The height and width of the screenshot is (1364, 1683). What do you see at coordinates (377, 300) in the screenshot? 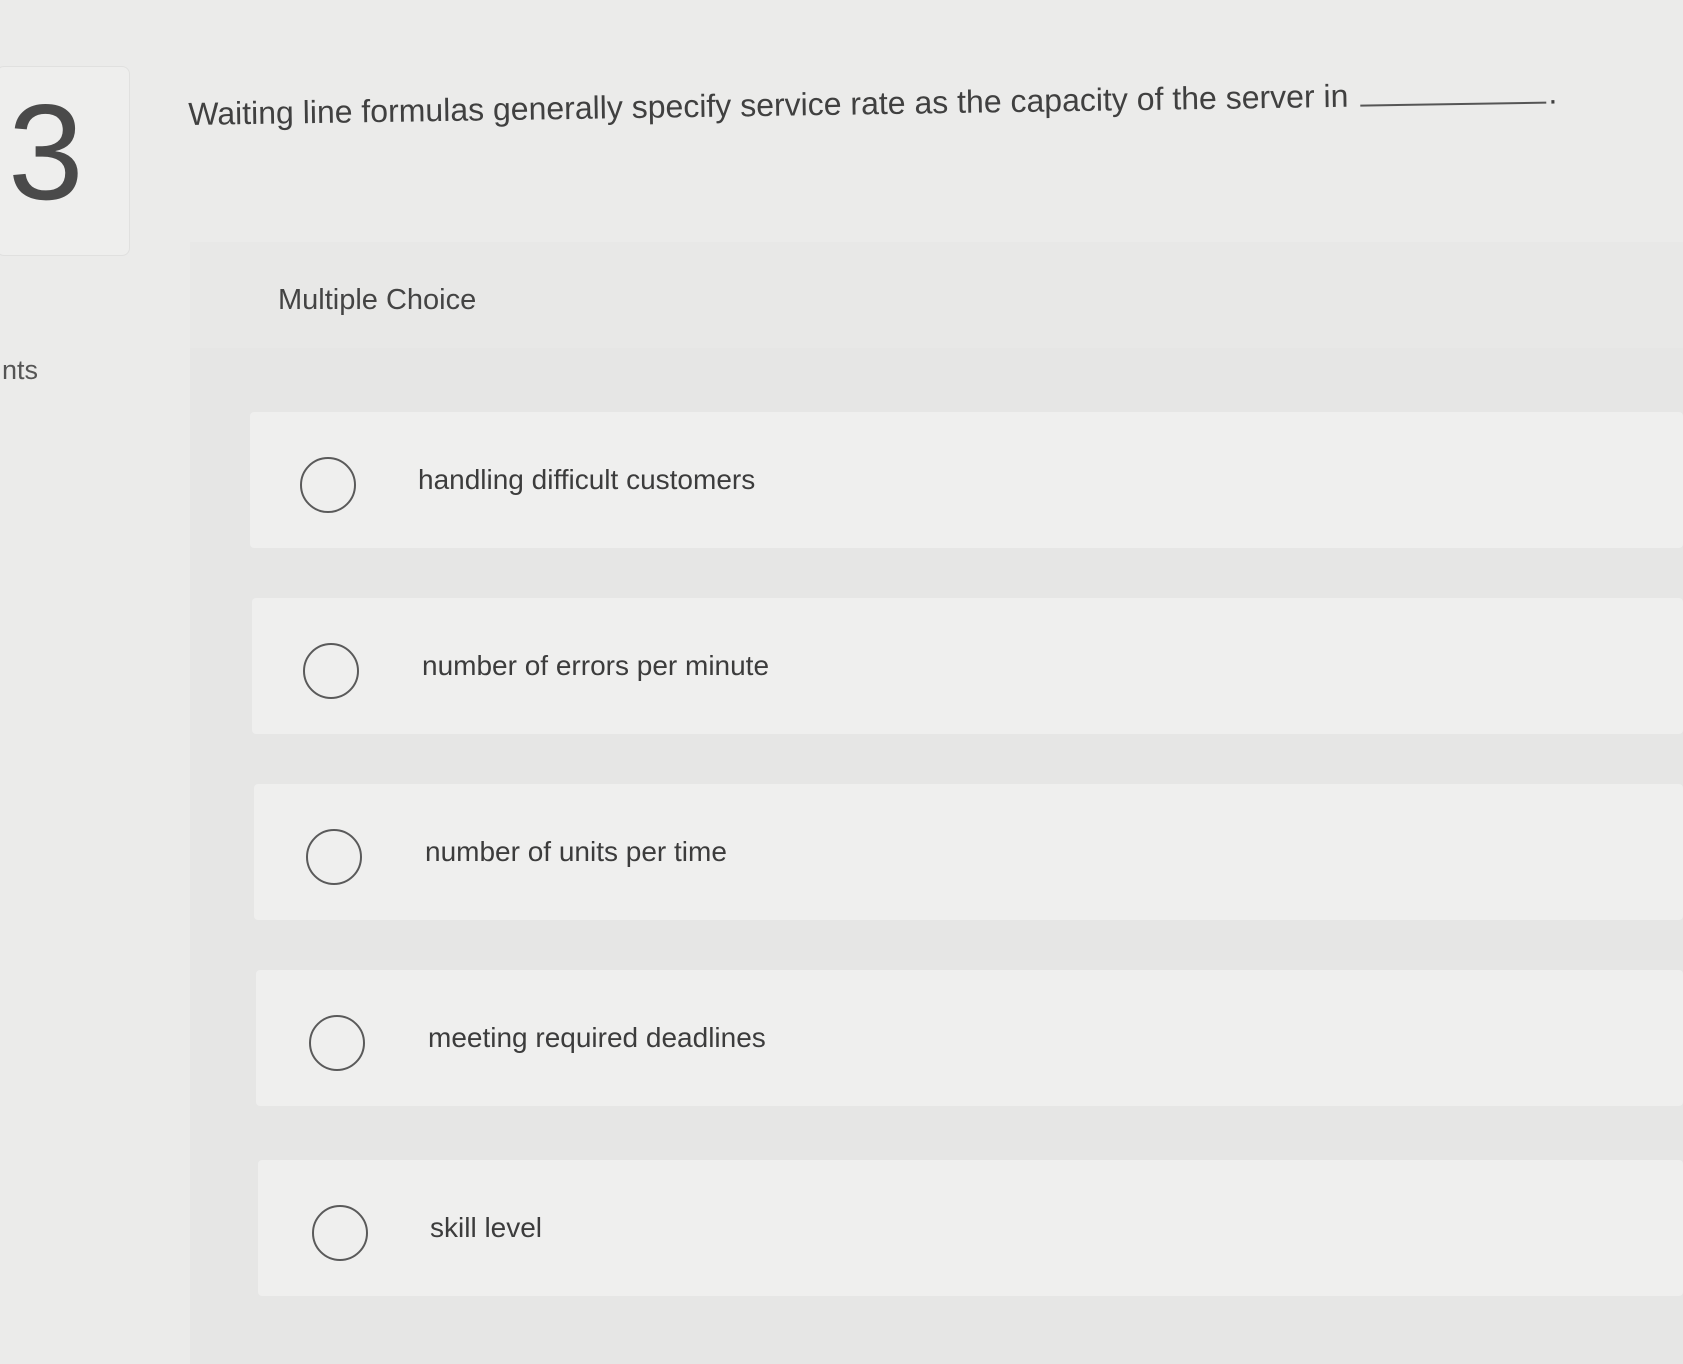
I see `question-type-label: Multiple Choice` at bounding box center [377, 300].